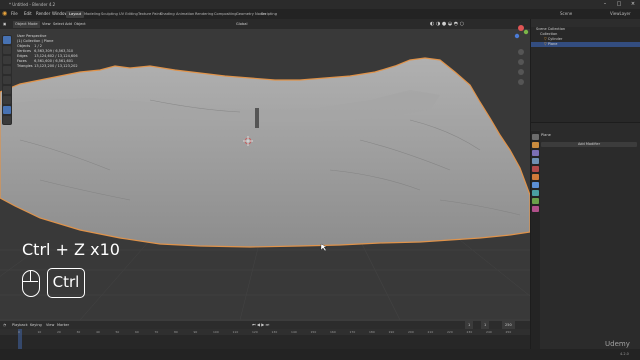  What do you see at coordinates (39, 332) in the screenshot?
I see `frame-tick-label: 10` at bounding box center [39, 332].